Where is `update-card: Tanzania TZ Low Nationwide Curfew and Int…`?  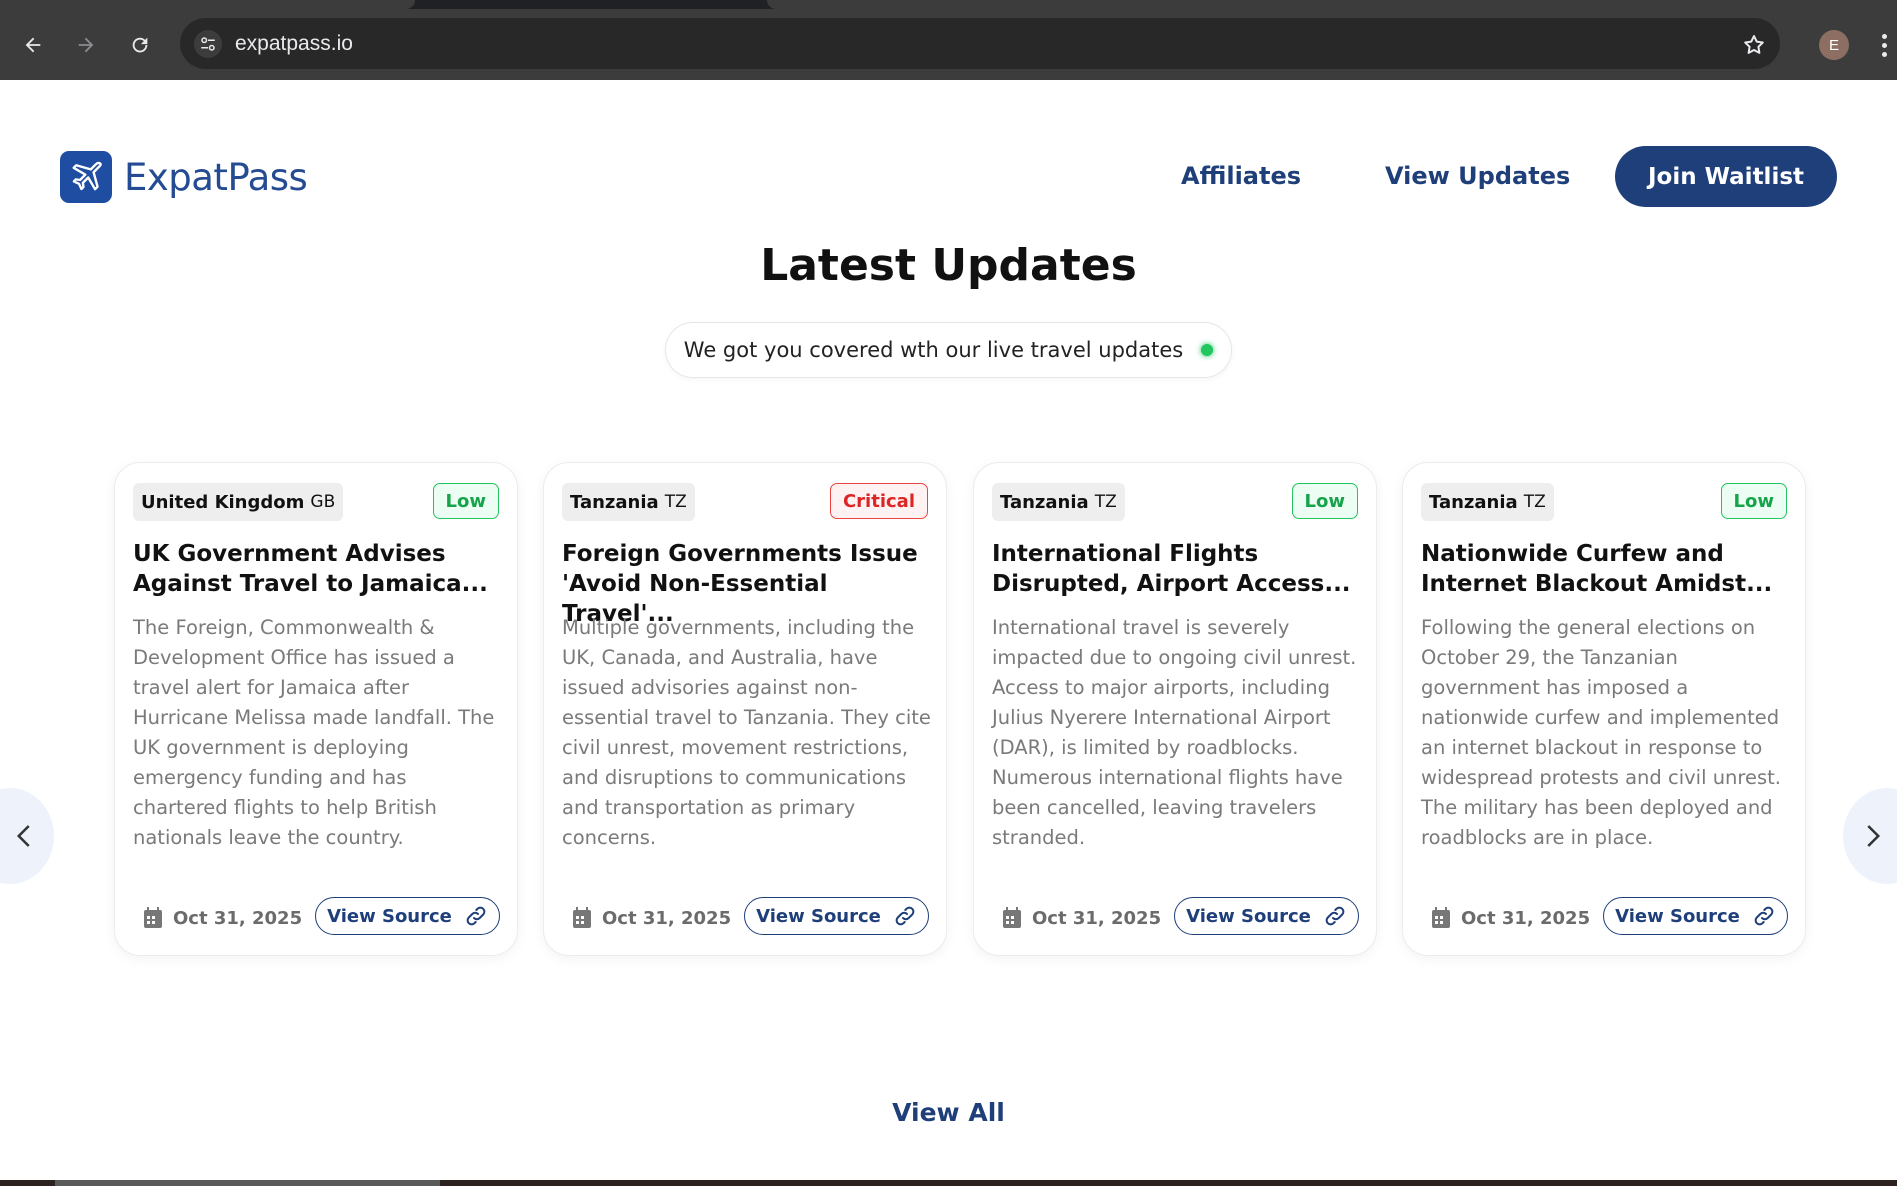 update-card: Tanzania TZ Low Nationwide Curfew and Int… is located at coordinates (1604, 709).